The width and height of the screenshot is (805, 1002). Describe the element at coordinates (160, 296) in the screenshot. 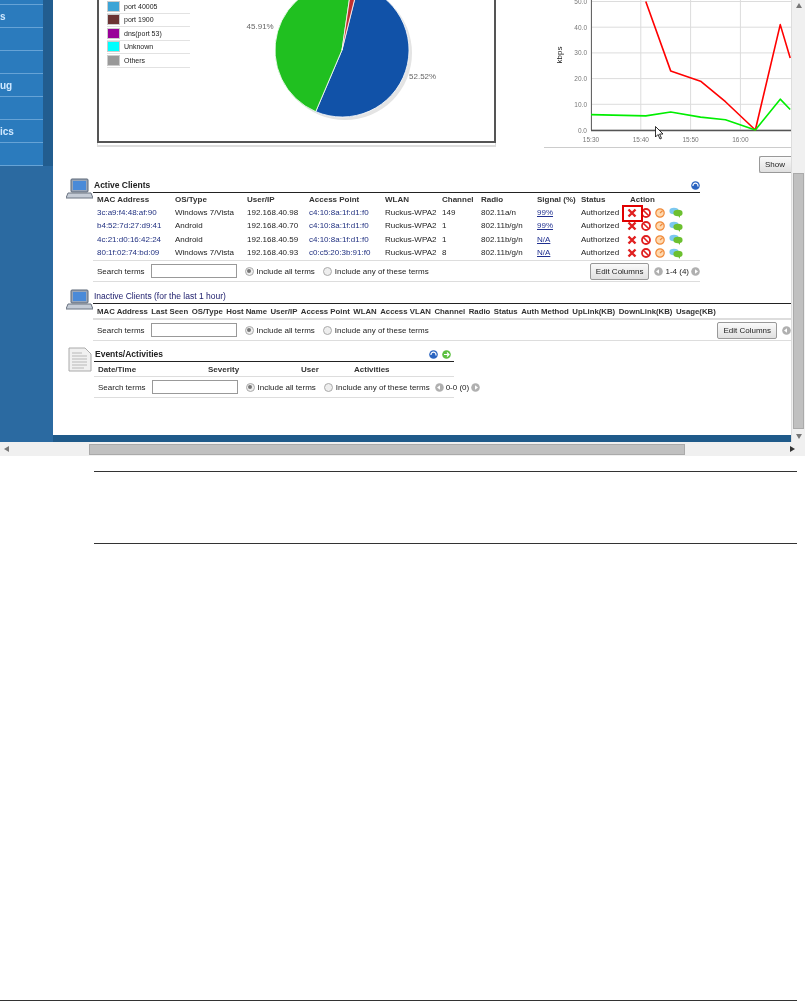

I see `section-title: Inactive Clients (for the last 1 hour)` at that location.